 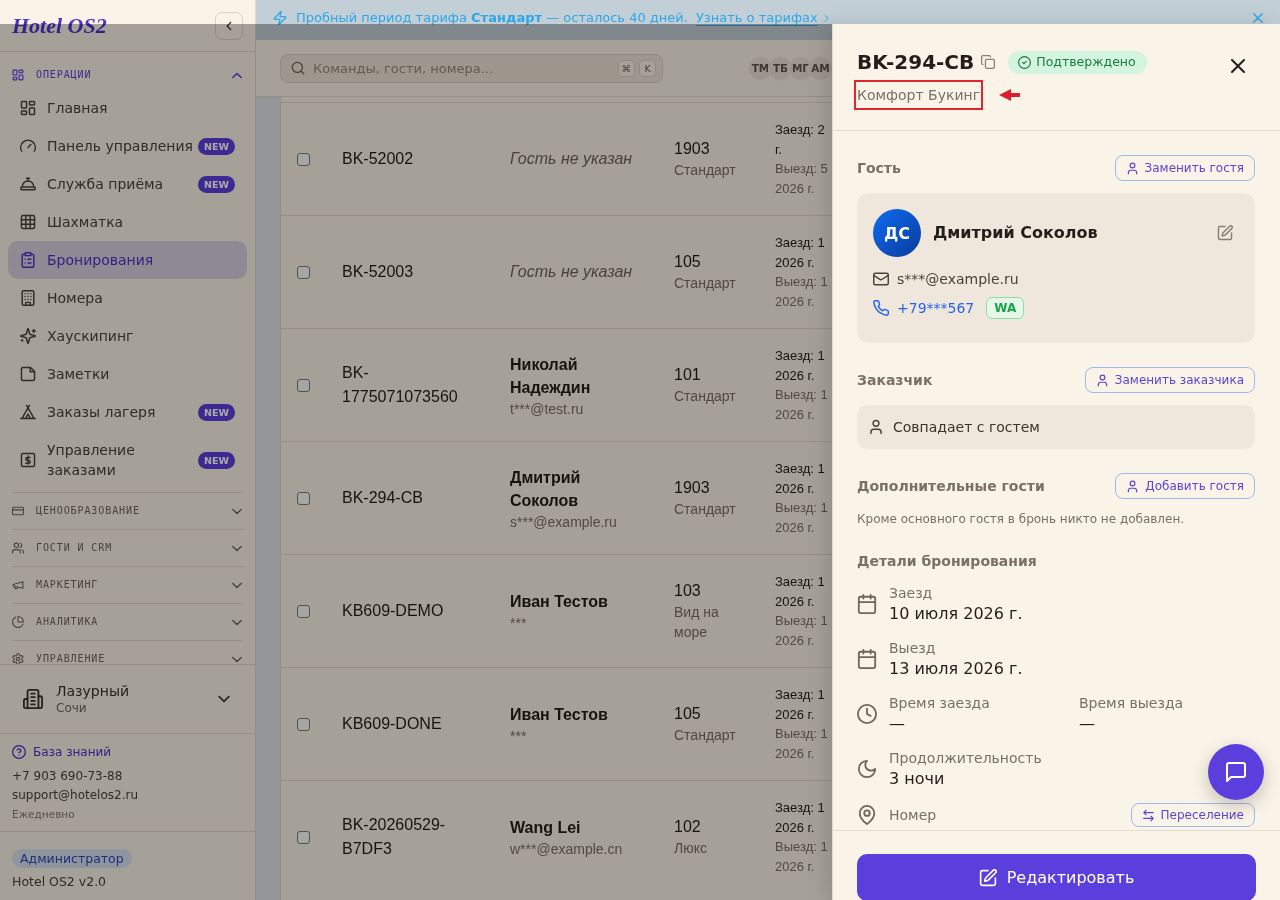 What do you see at coordinates (127, 412) in the screenshot?
I see `nav-item: Заказы лагеря NEW` at bounding box center [127, 412].